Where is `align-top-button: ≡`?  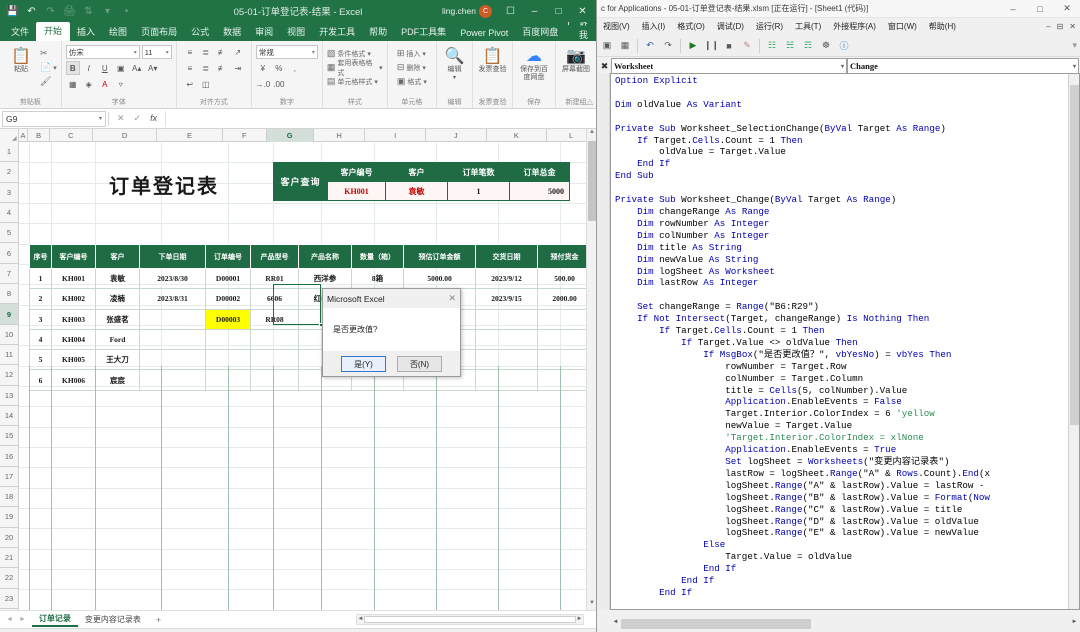 align-top-button: ≡ is located at coordinates (190, 52).